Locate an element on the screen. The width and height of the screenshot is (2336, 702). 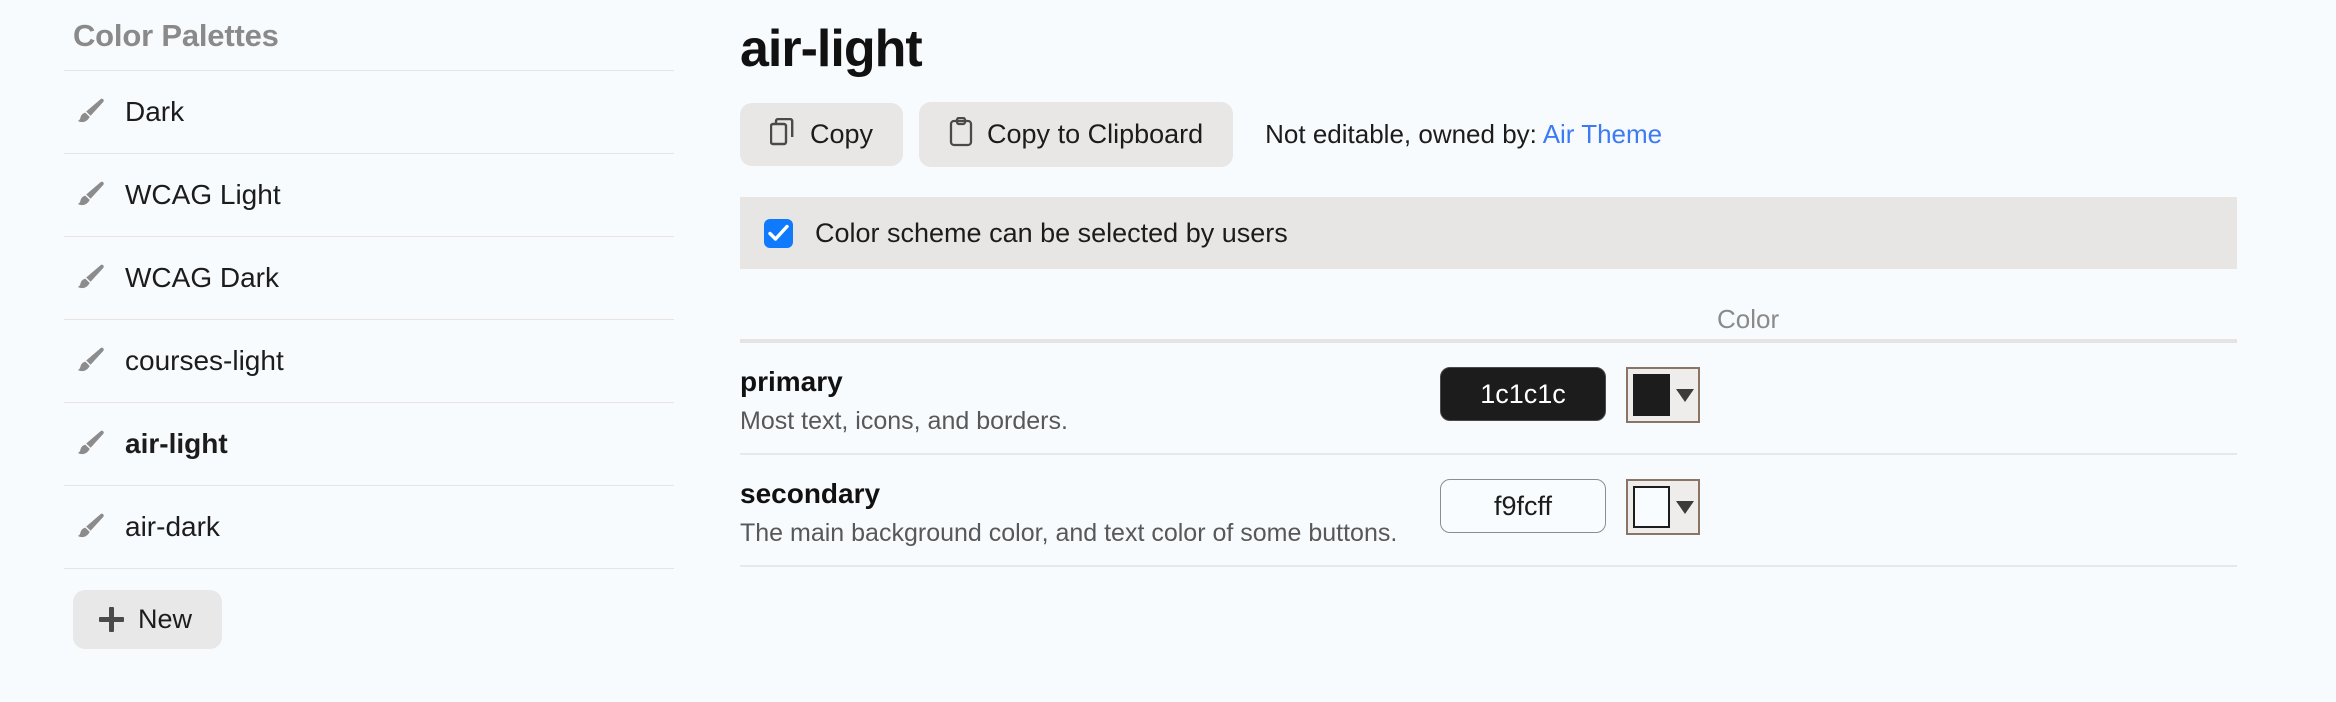
new-palette-label: New is located at coordinates (165, 619).